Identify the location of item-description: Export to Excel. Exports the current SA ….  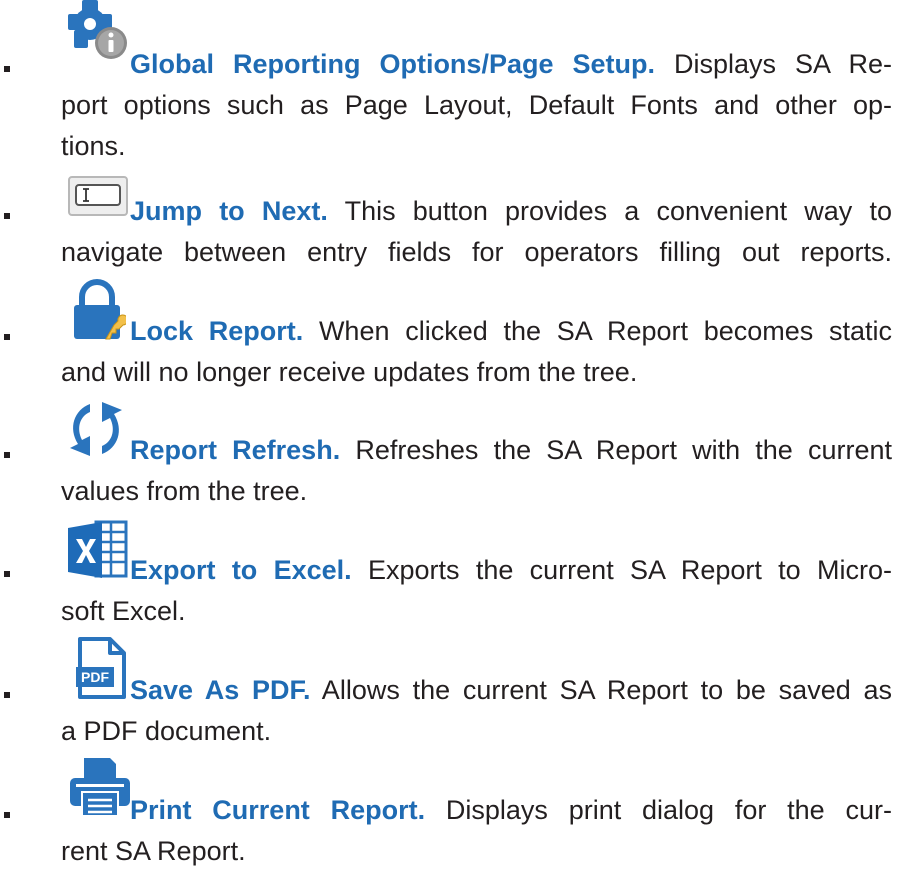
(476, 590).